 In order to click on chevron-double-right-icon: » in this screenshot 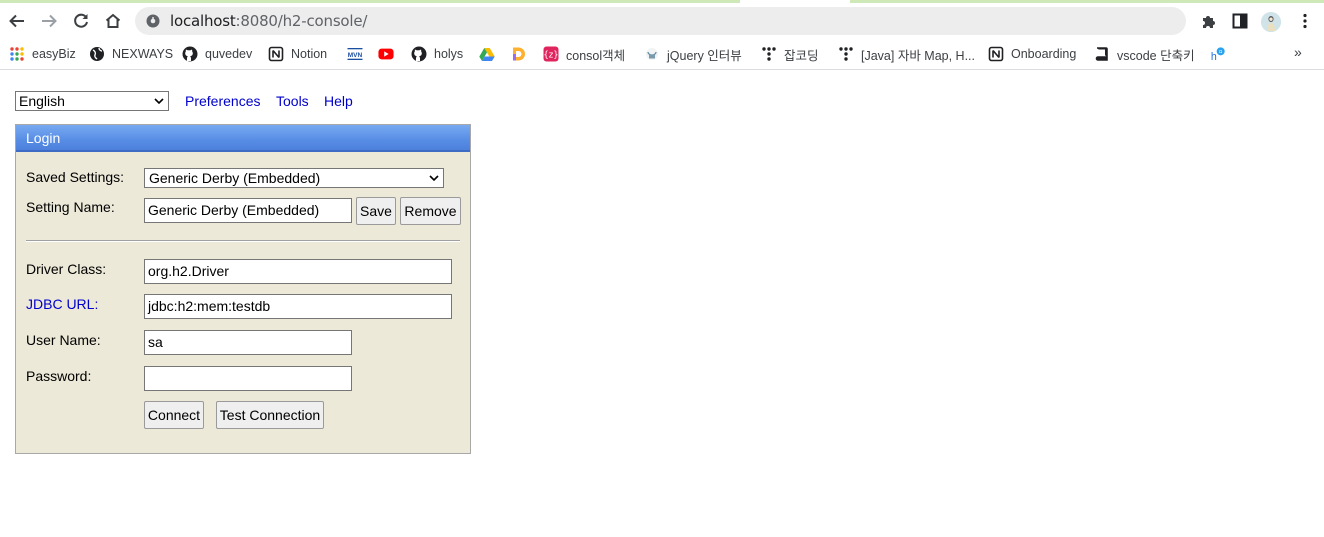, I will do `click(1298, 52)`.